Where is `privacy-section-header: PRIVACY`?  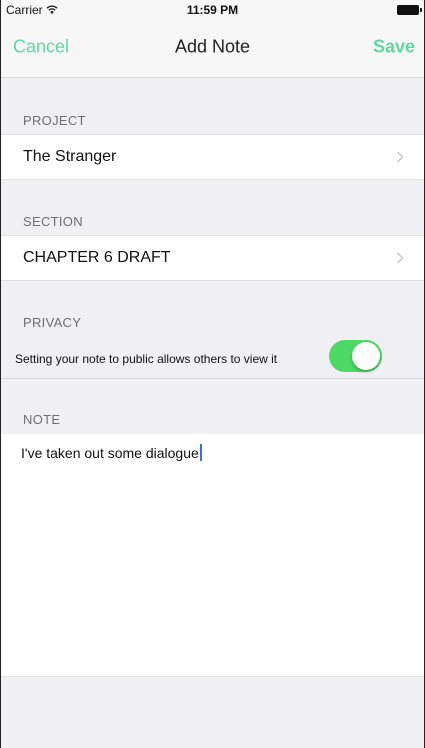 privacy-section-header: PRIVACY is located at coordinates (52, 322).